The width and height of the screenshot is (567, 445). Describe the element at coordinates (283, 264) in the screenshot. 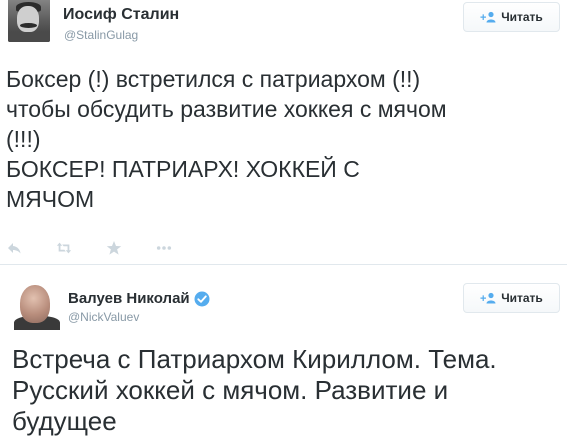

I see `tweet-divider` at that location.